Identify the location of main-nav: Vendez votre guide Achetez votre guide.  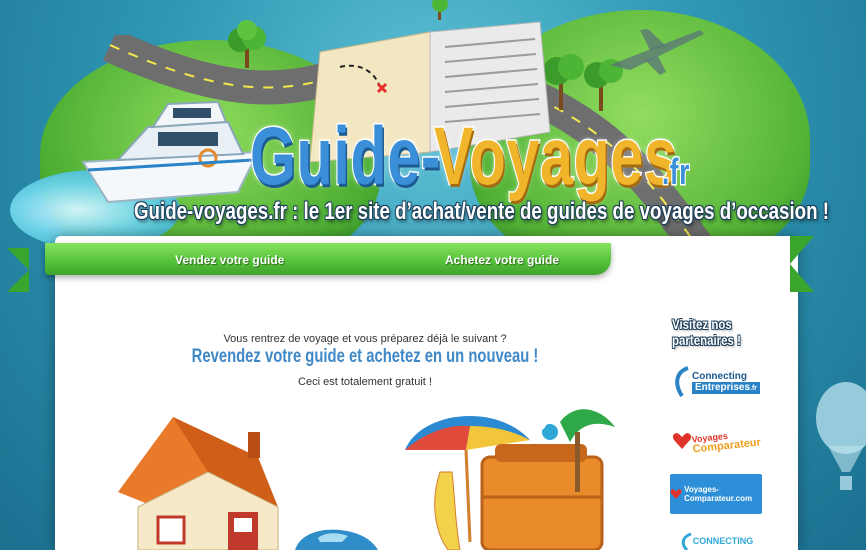
(328, 259).